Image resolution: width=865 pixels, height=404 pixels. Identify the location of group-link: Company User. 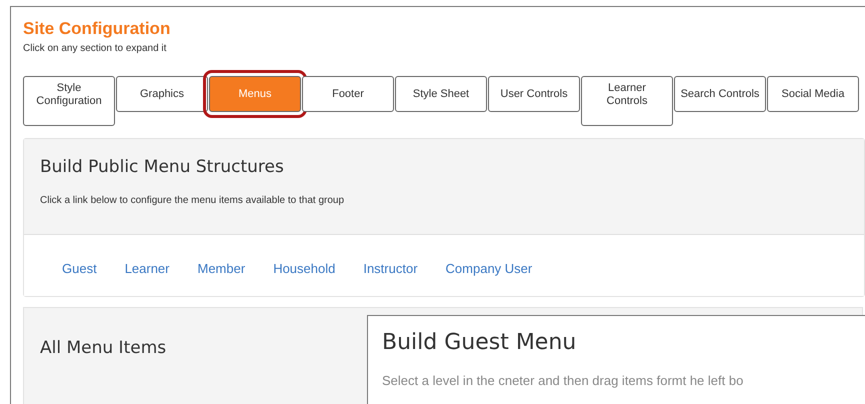
(489, 268).